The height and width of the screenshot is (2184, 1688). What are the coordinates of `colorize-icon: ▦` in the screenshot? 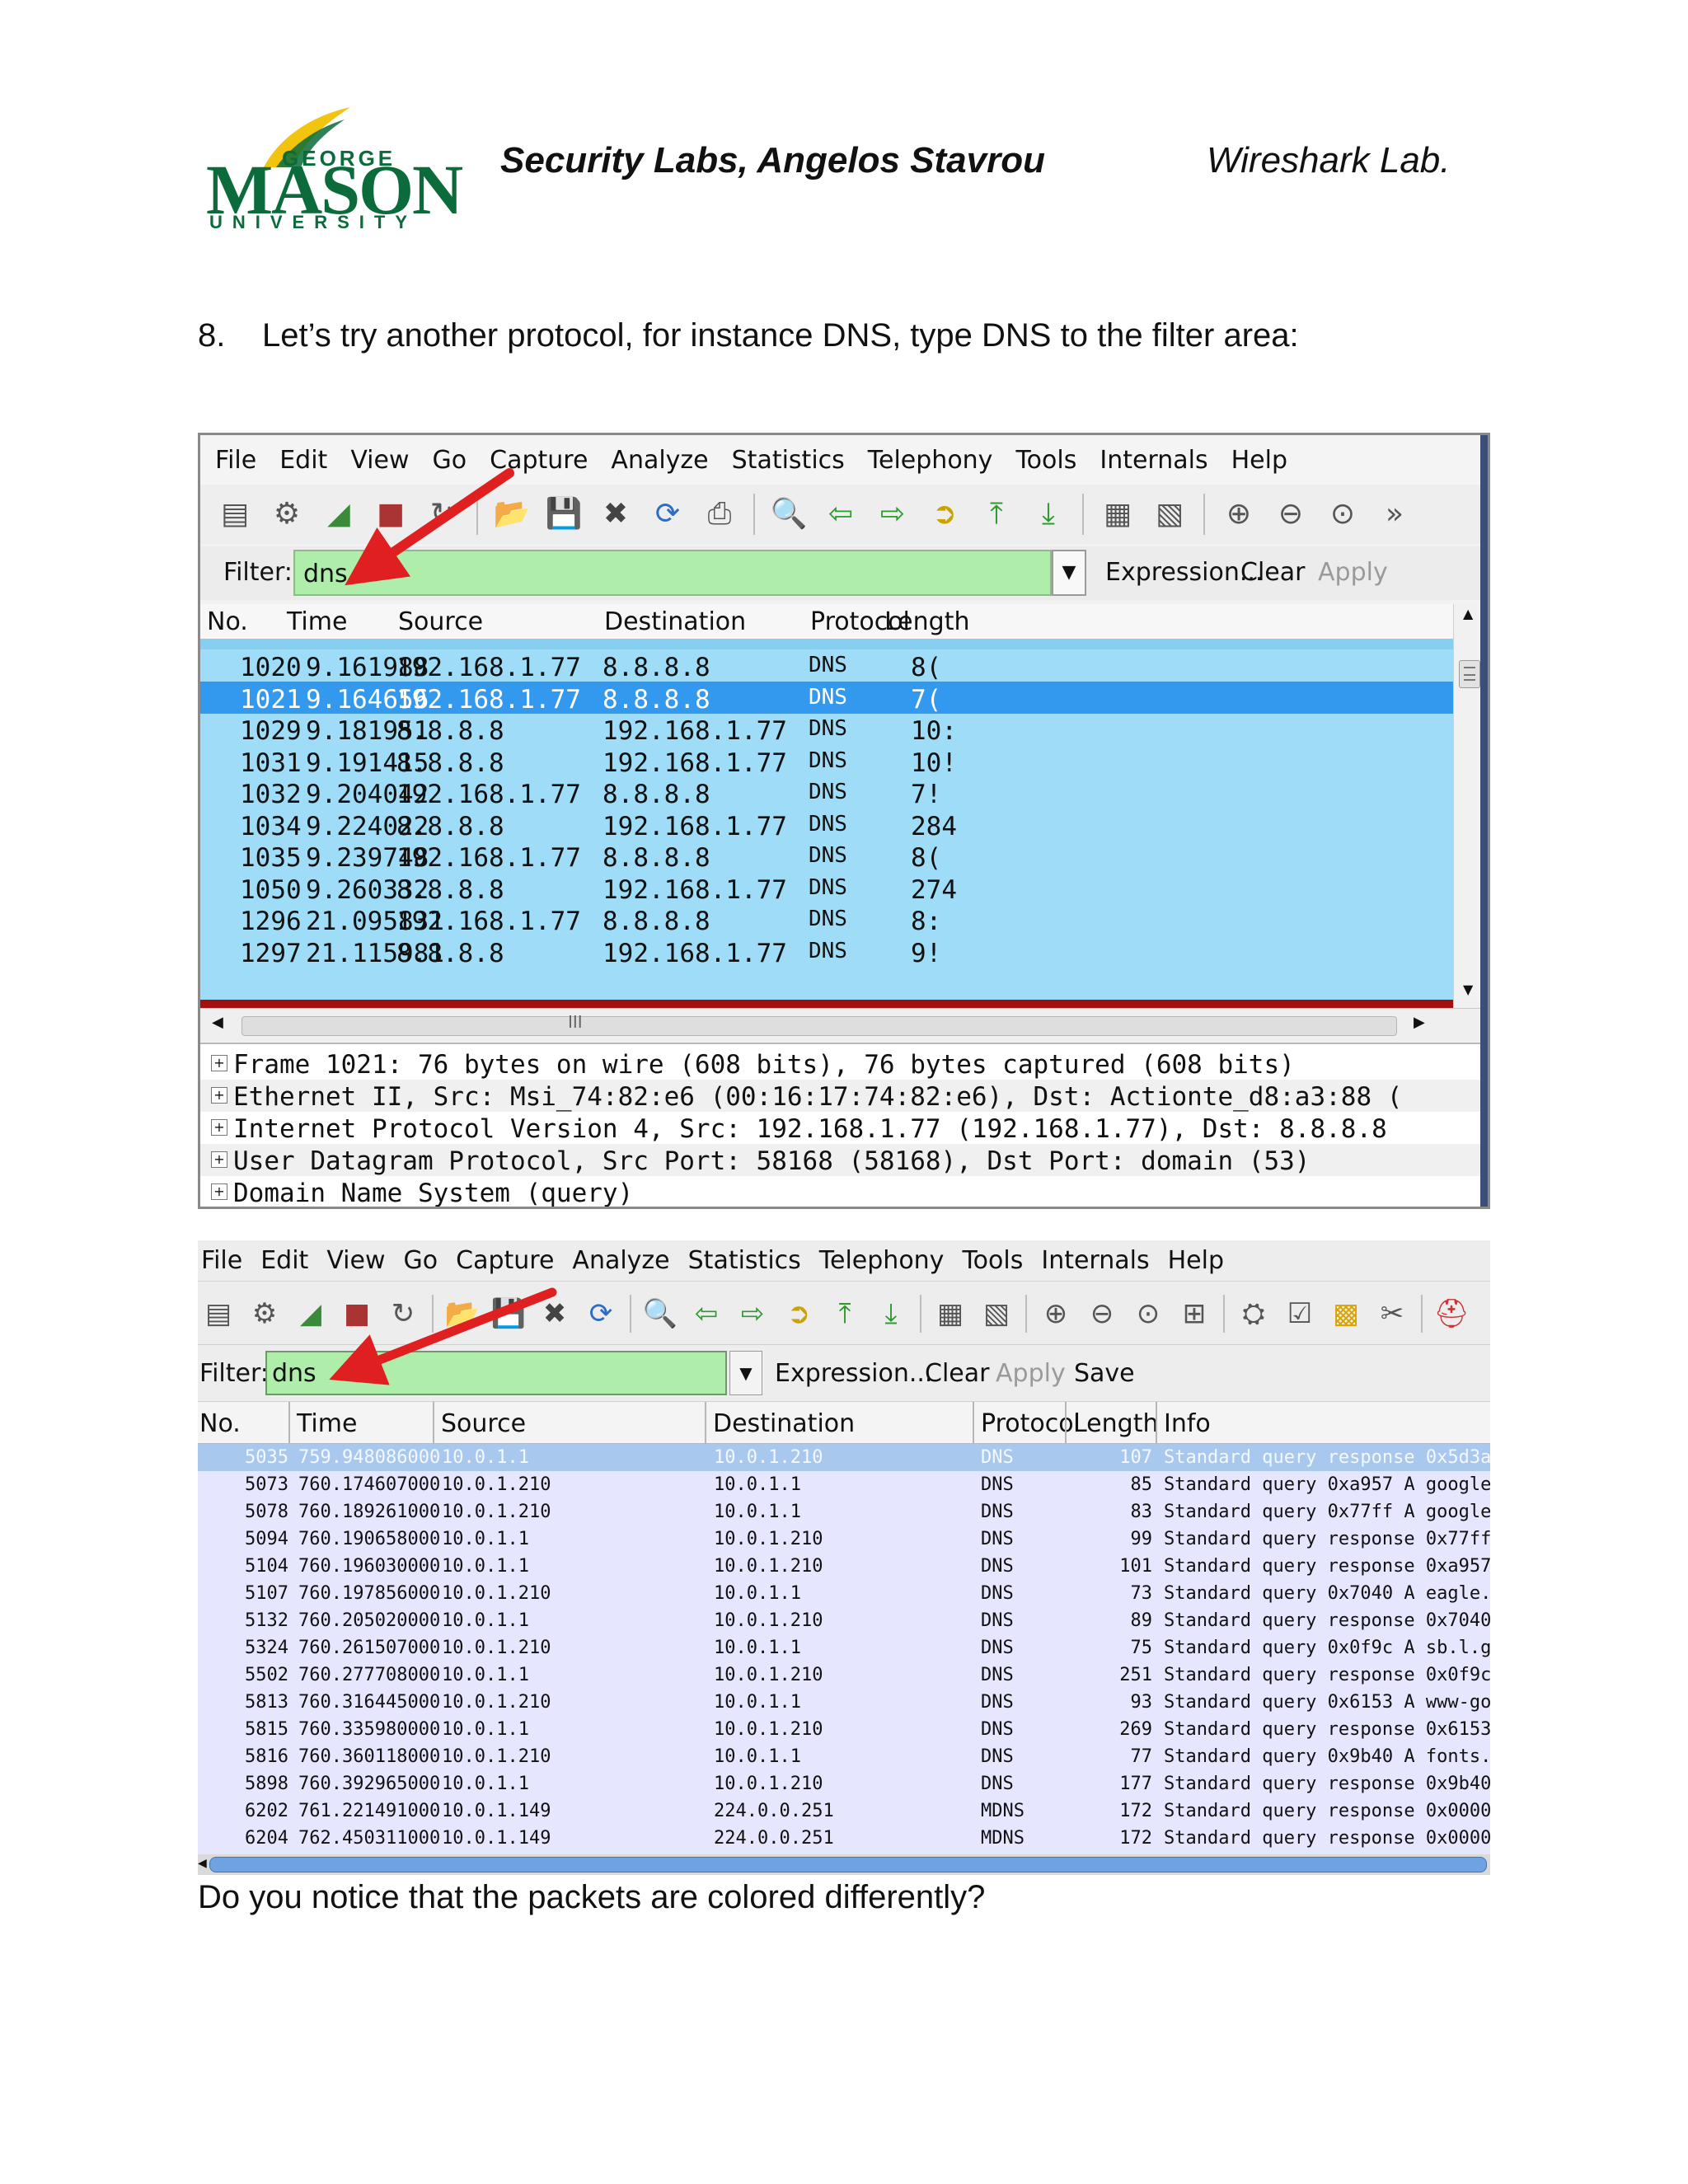 It's located at (950, 1314).